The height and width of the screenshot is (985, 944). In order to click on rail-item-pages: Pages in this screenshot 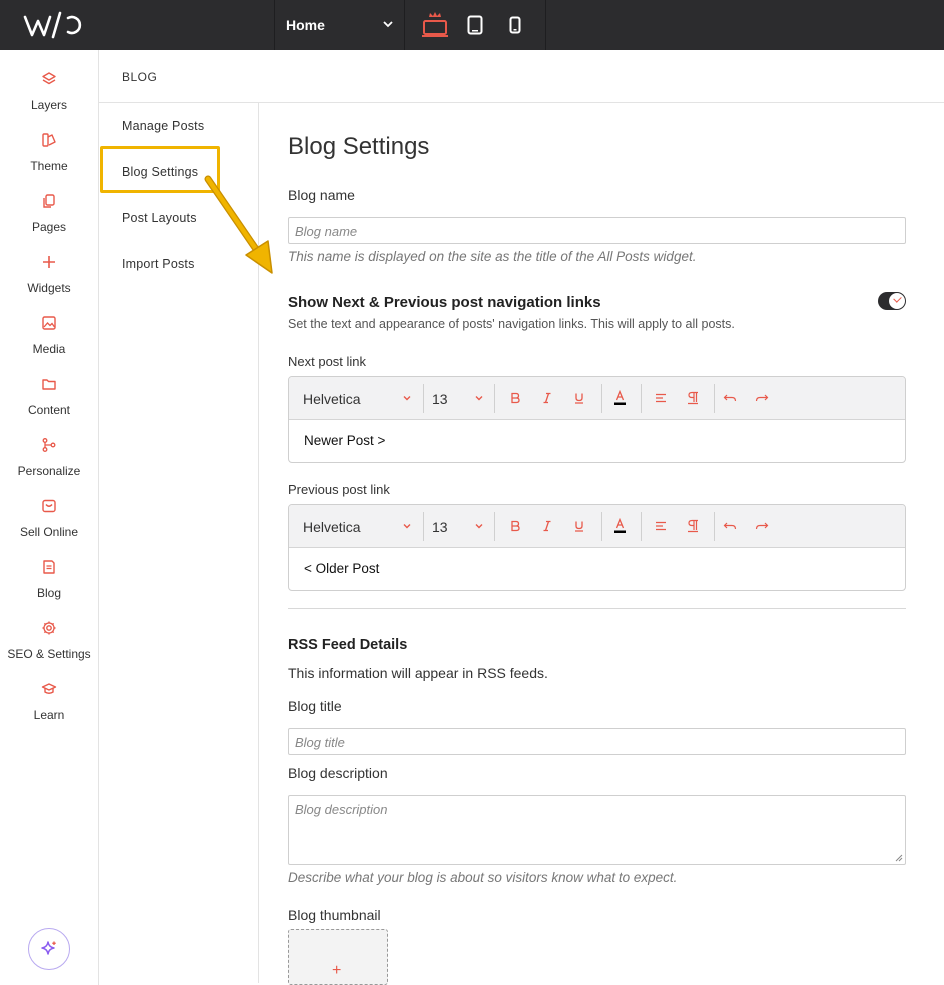, I will do `click(49, 210)`.